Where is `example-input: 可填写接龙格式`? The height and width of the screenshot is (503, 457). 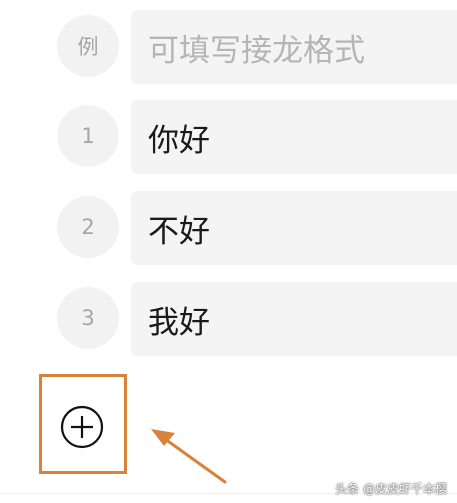 example-input: 可填写接龙格式 is located at coordinates (294, 47).